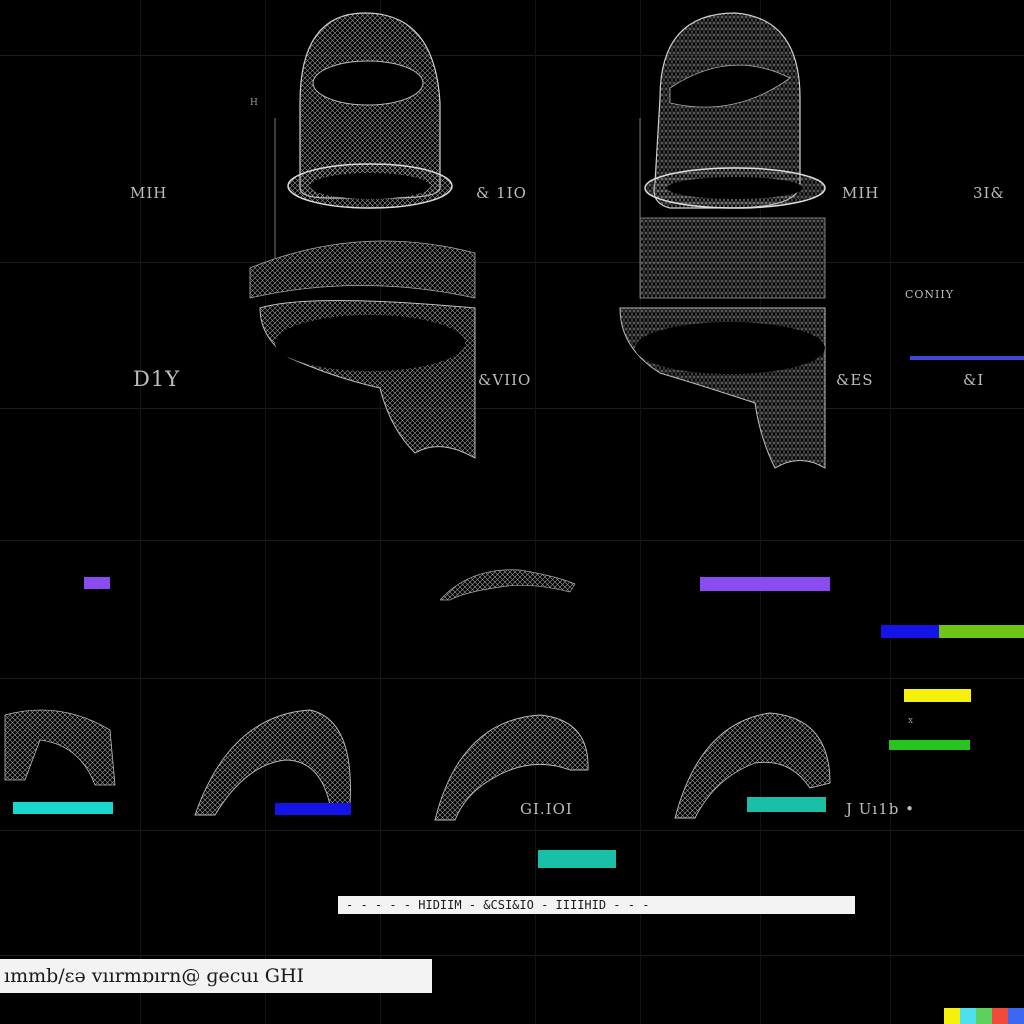 Image resolution: width=1024 pixels, height=1024 pixels. Describe the element at coordinates (974, 380) in the screenshot. I see `label: &I` at that location.